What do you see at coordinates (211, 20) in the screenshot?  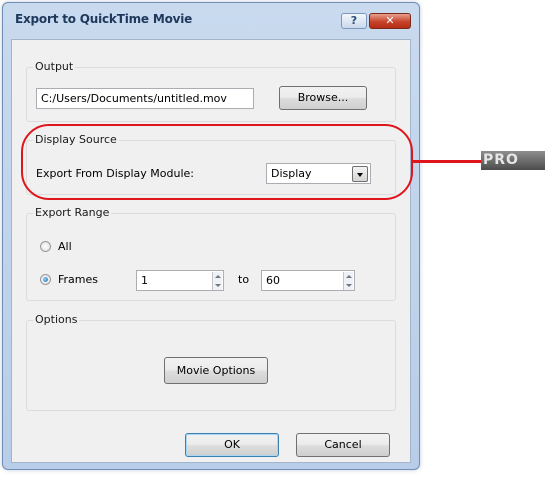 I see `title-bar: Export to QuickTime Movie ? ✕` at bounding box center [211, 20].